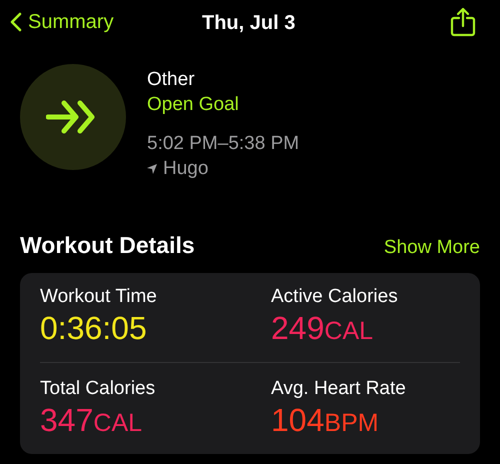 The height and width of the screenshot is (464, 500). I want to click on back-chevron-icon, so click(16, 22).